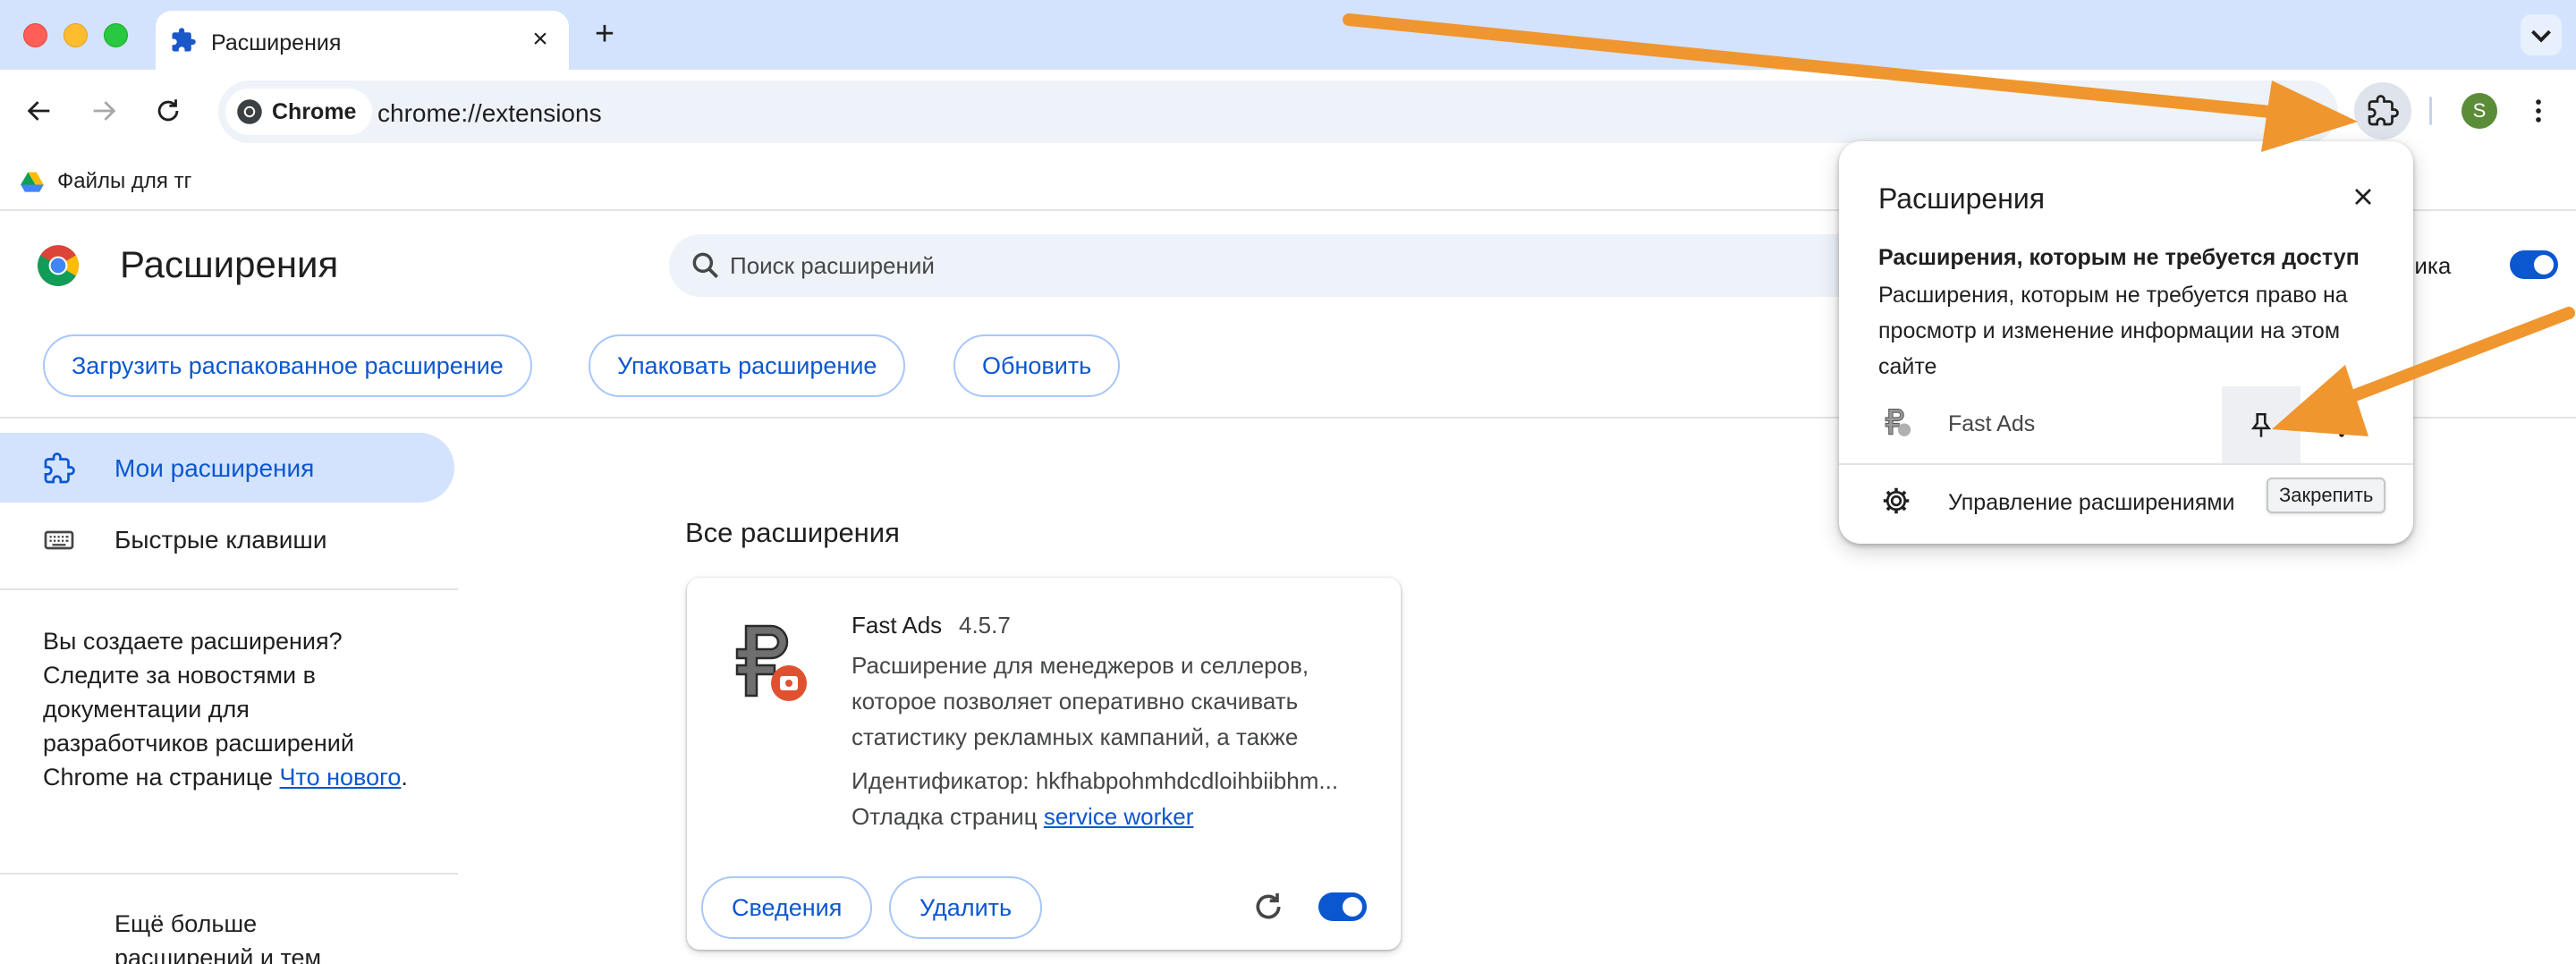  I want to click on sidebar-item-label: Мои расширения, so click(214, 468).